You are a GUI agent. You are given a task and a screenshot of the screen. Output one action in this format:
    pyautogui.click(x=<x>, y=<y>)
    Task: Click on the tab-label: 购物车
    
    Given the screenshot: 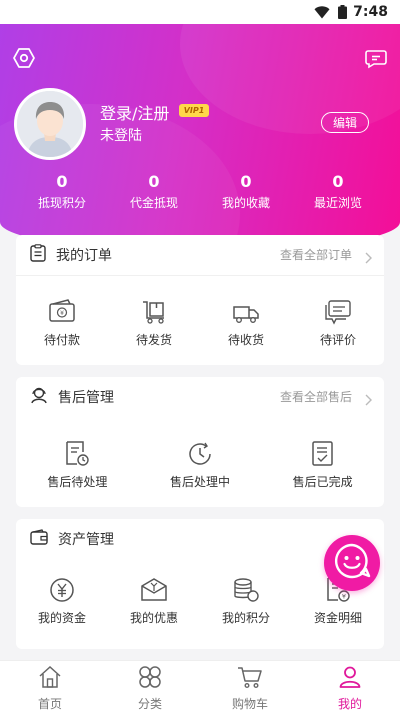 What is the action you would take?
    pyautogui.click(x=249, y=703)
    